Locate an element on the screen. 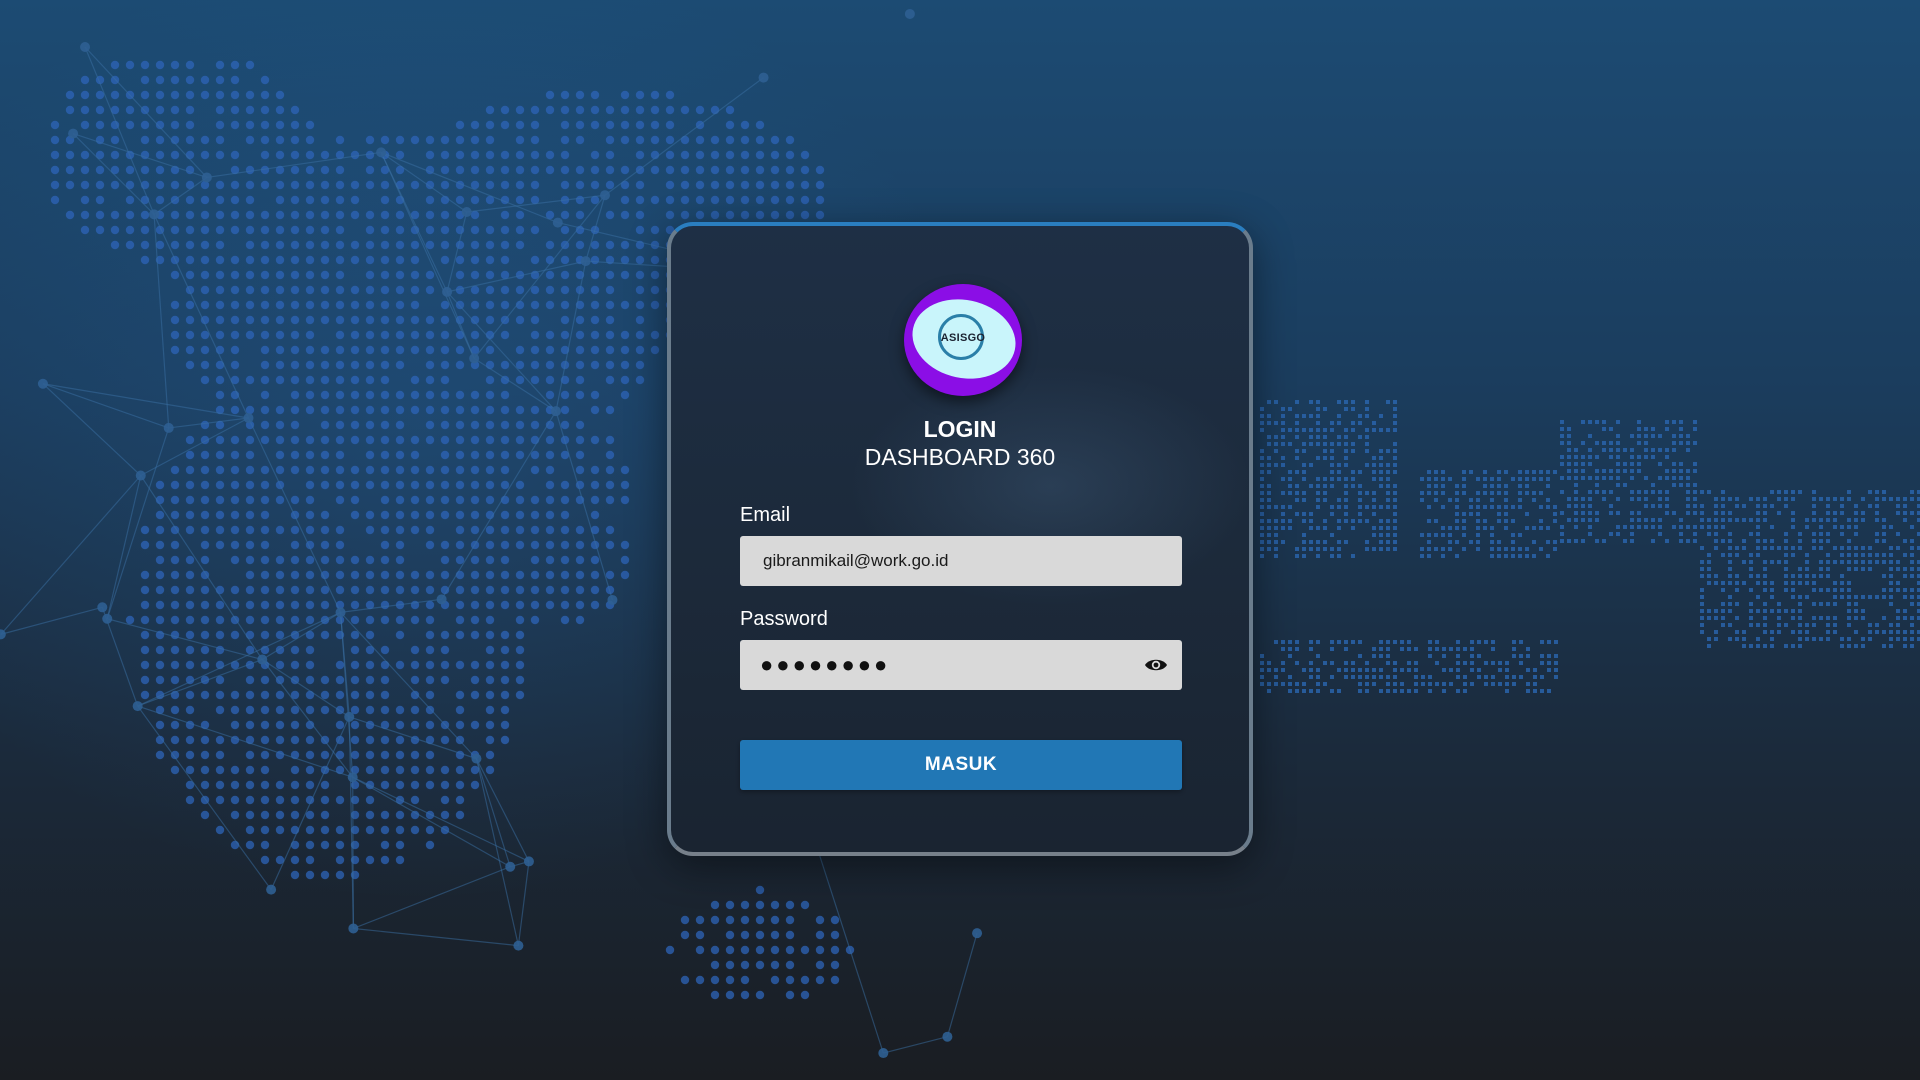  login-subtitle: DASHBOARD 360 is located at coordinates (960, 457).